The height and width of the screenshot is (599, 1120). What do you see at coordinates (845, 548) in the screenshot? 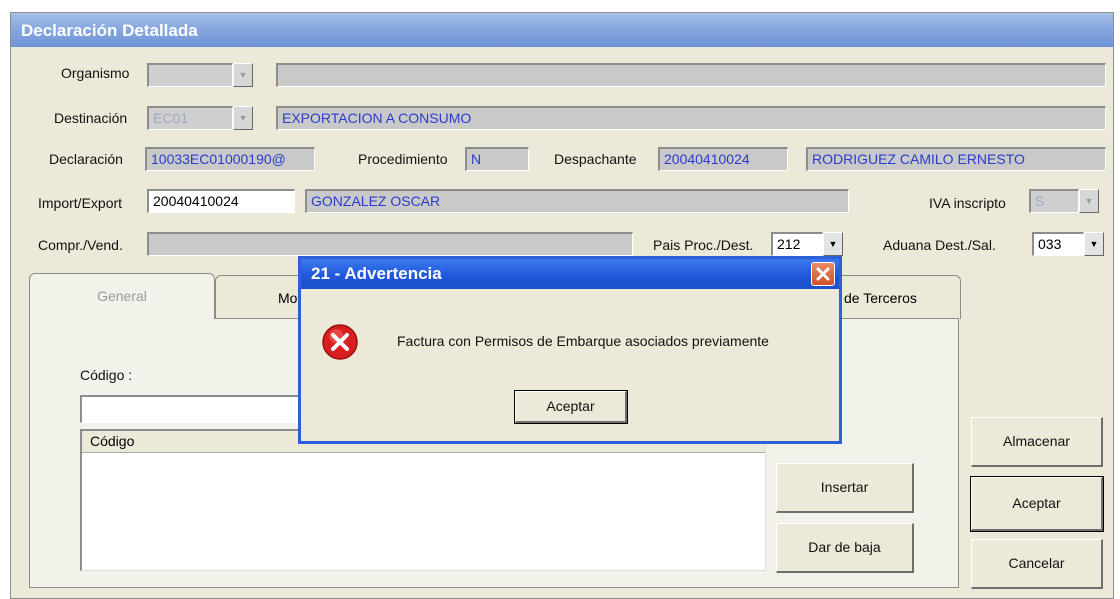
I see `dar-de-baja-button: Dar de baja` at bounding box center [845, 548].